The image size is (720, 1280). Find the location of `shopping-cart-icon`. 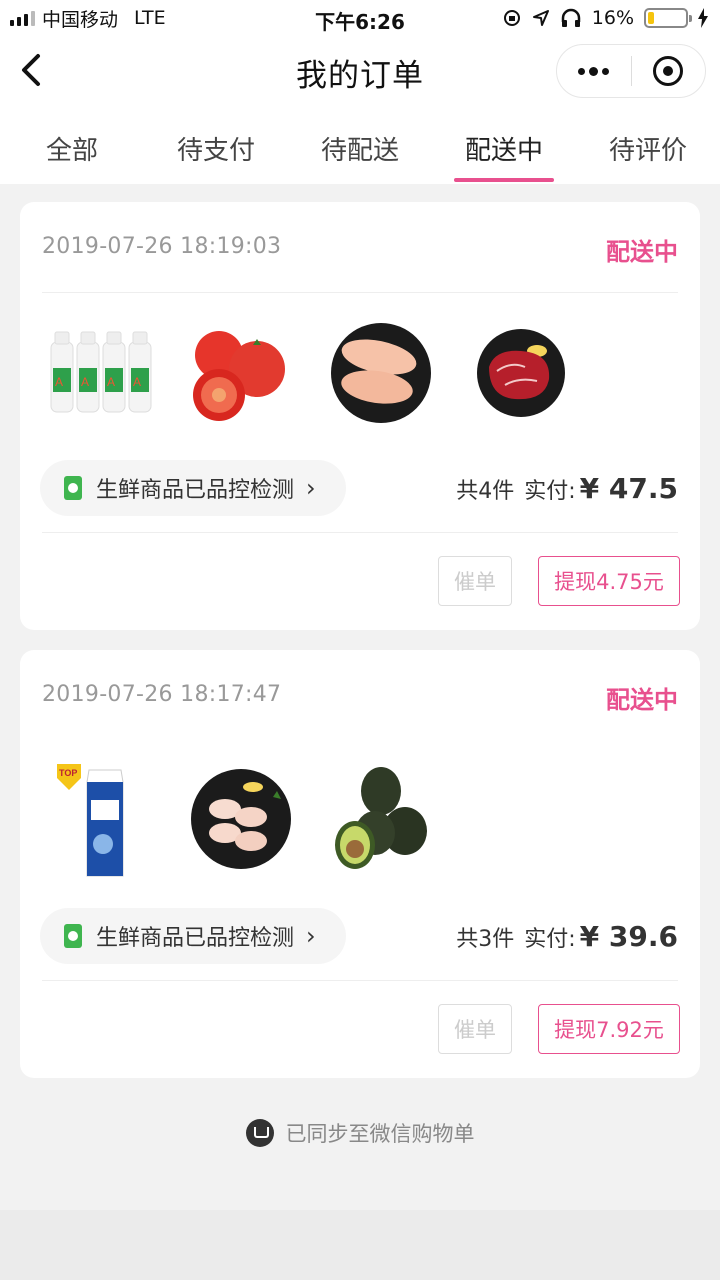

shopping-cart-icon is located at coordinates (259, 1133).